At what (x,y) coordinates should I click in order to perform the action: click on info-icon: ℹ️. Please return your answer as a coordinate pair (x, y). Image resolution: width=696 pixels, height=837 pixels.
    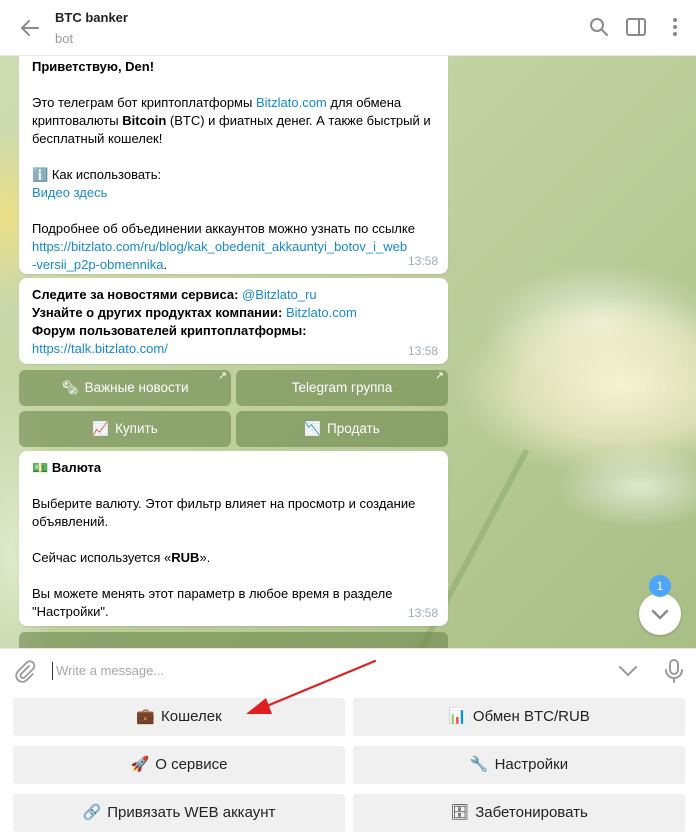
    Looking at the image, I should click on (40, 174).